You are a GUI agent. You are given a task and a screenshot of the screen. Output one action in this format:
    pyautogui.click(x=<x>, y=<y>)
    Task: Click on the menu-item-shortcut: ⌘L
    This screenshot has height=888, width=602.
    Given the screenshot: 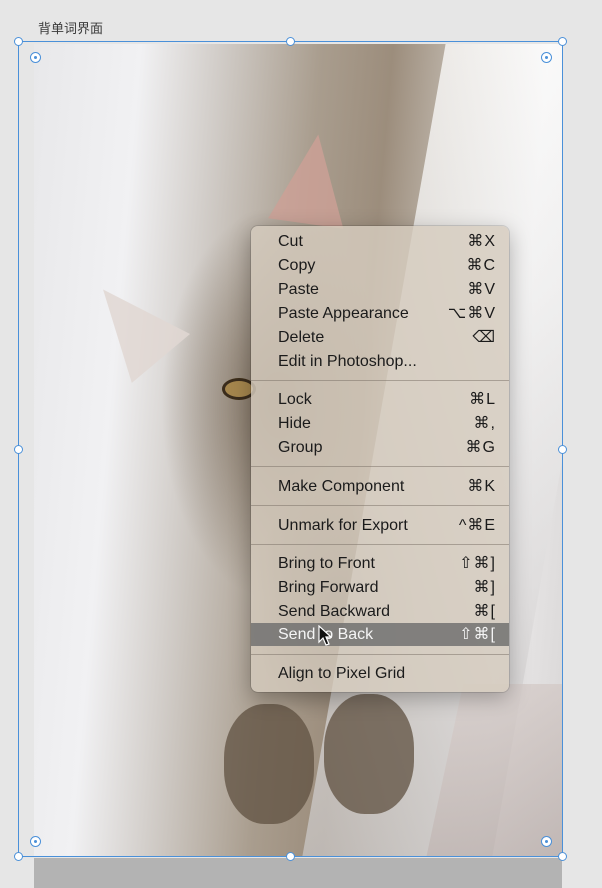 What is the action you would take?
    pyautogui.click(x=482, y=399)
    